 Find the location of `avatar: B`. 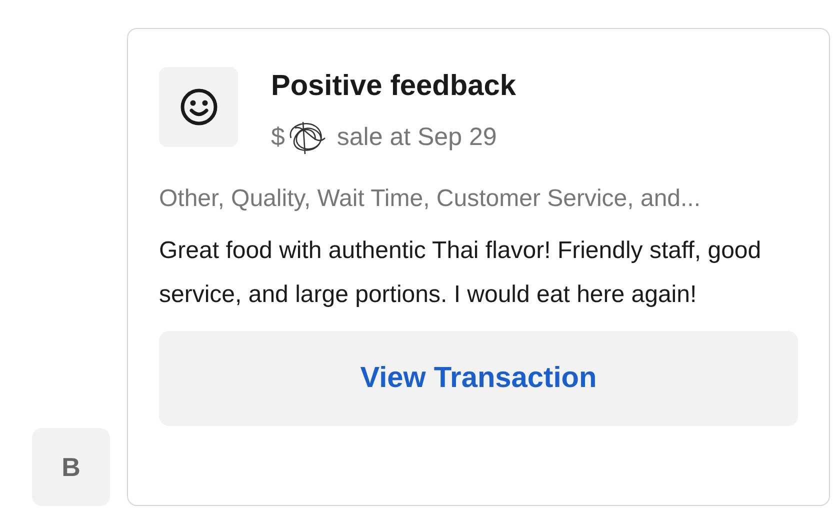

avatar: B is located at coordinates (71, 467).